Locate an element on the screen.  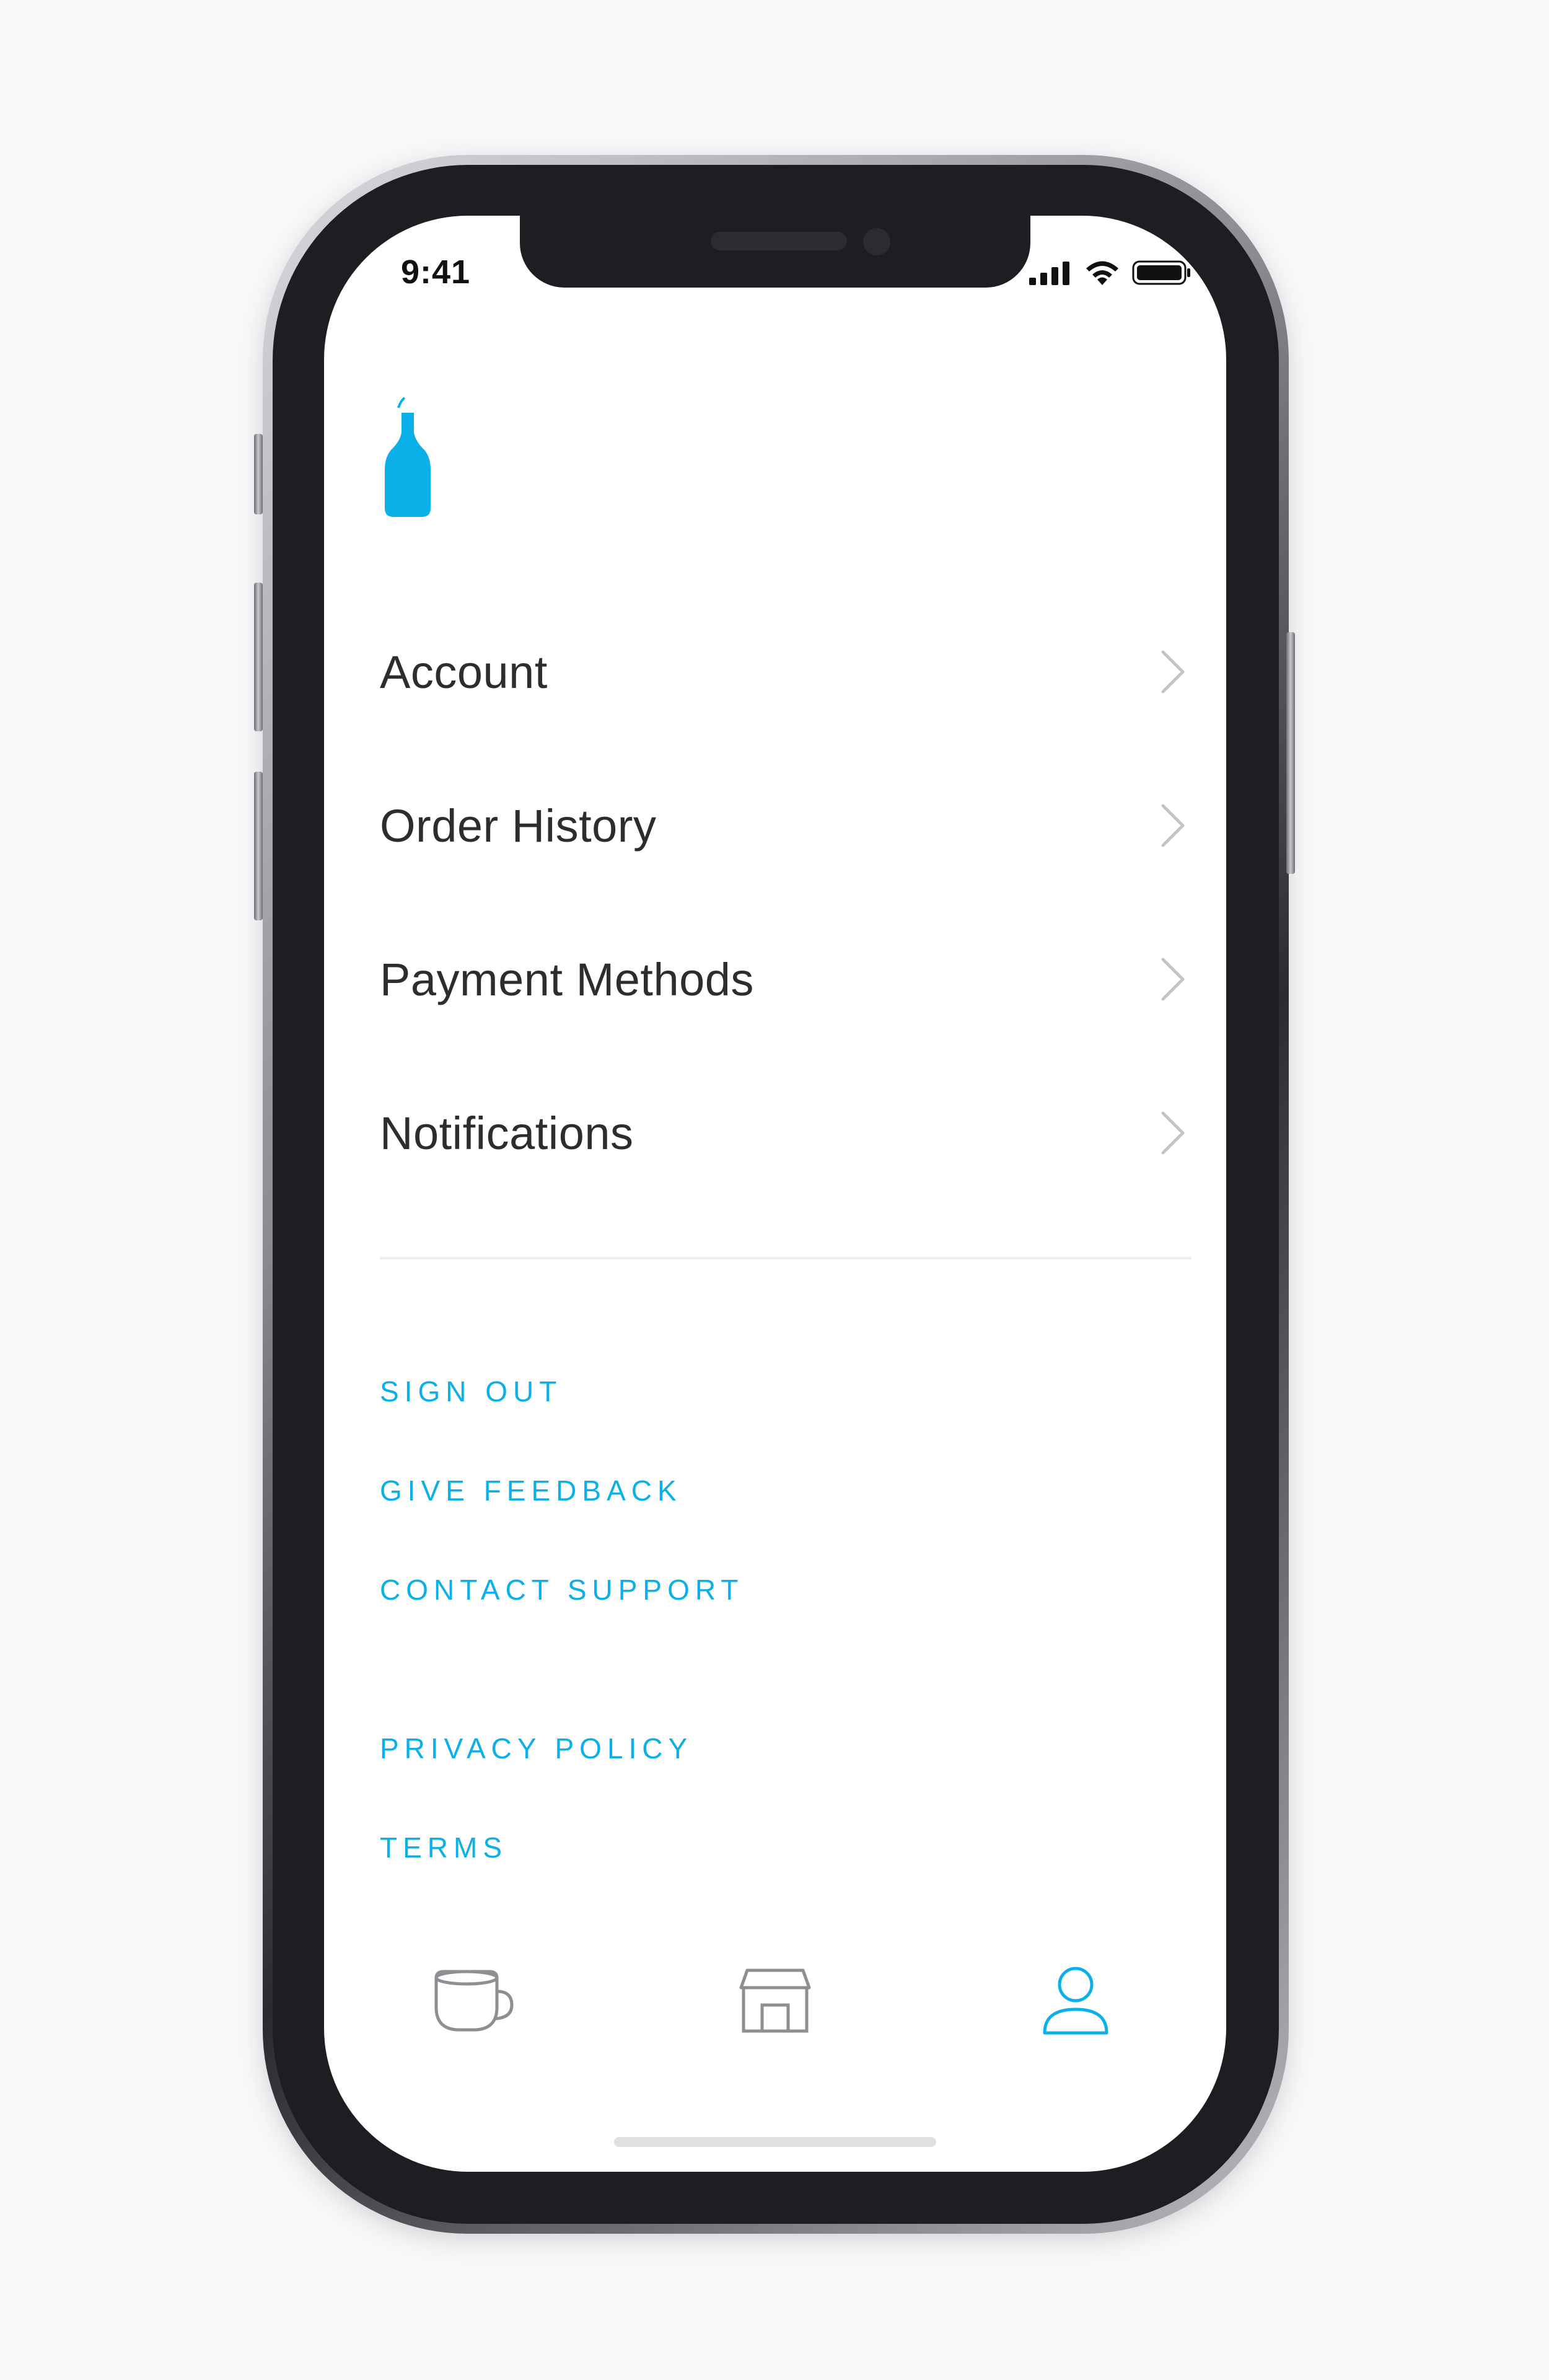
battery-icon is located at coordinates (1161, 272).